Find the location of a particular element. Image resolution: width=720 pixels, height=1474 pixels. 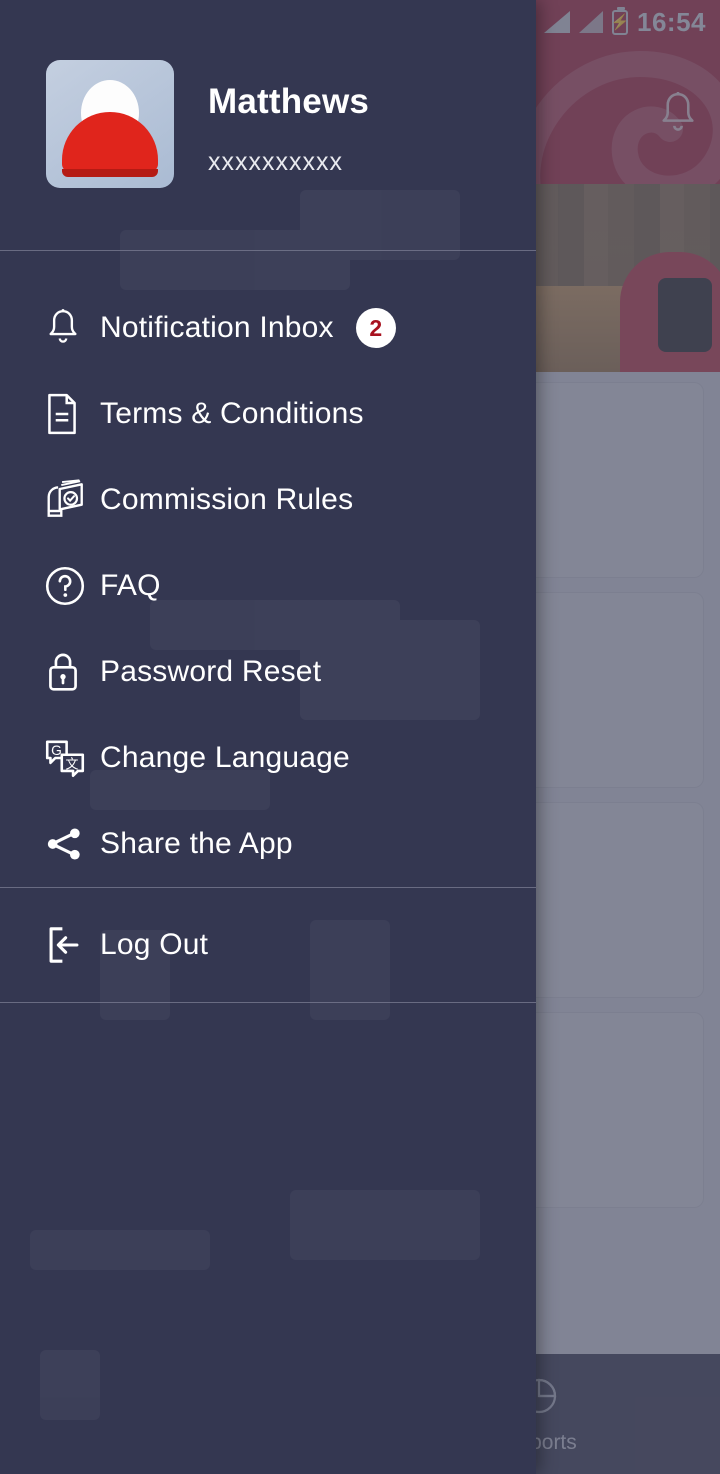

share-icon is located at coordinates (72, 844).